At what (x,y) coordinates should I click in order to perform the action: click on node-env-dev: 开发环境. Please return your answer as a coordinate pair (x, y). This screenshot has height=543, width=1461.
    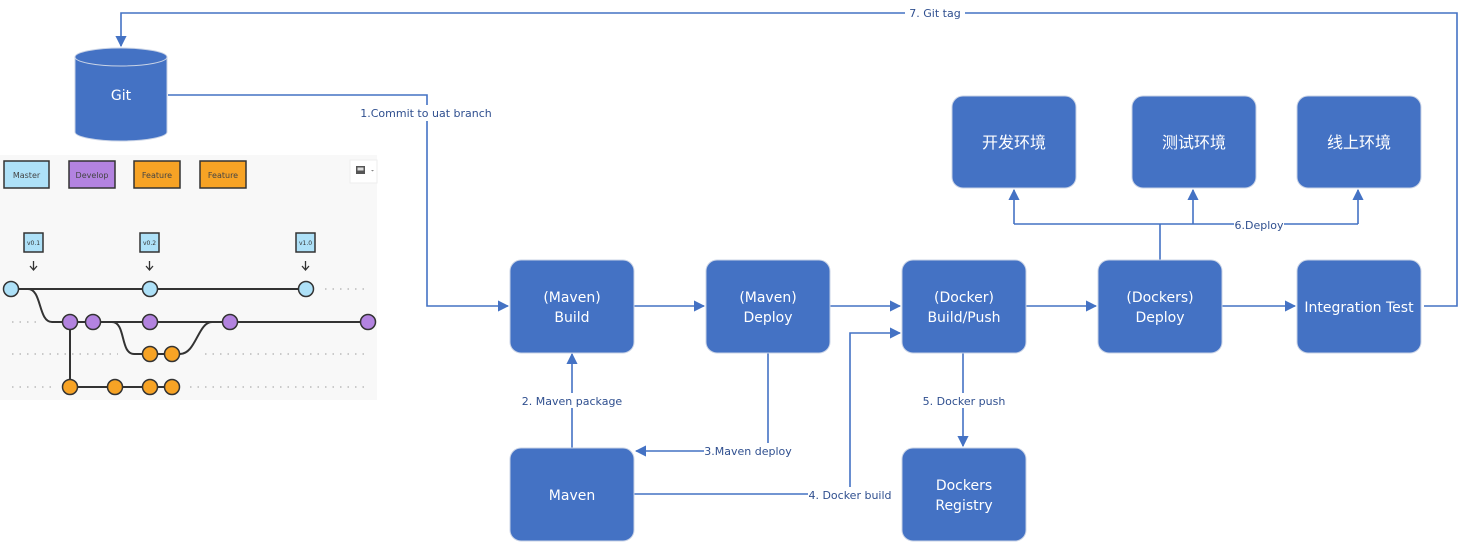
    Looking at the image, I should click on (1014, 142).